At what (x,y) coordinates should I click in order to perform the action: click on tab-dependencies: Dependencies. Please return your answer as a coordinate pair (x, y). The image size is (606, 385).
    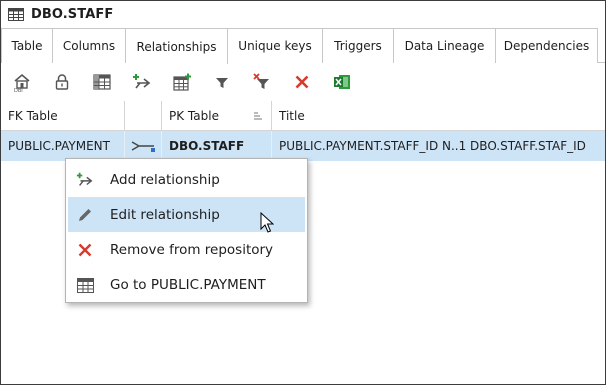
    Looking at the image, I should click on (547, 45).